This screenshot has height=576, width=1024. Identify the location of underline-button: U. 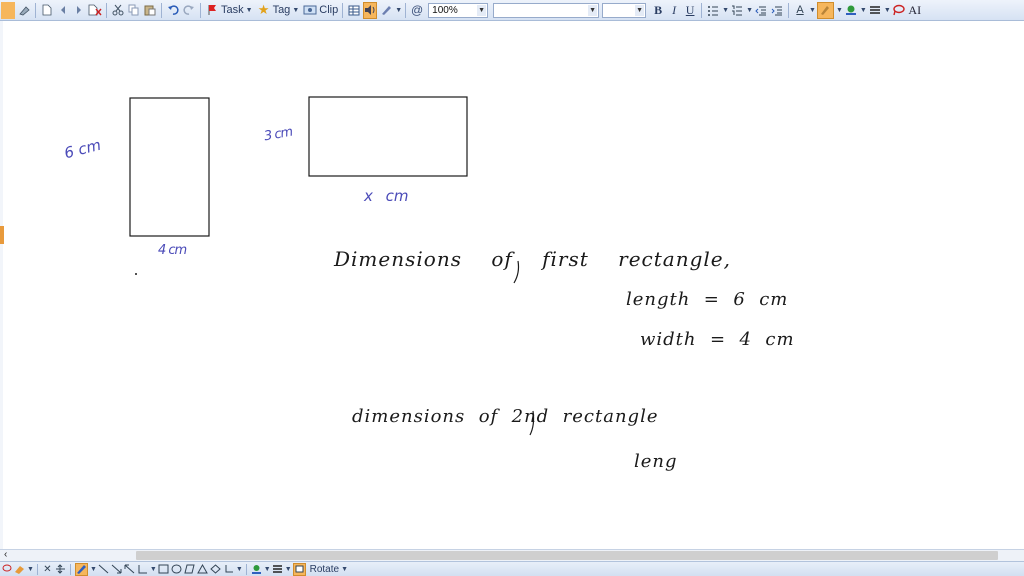
(690, 10).